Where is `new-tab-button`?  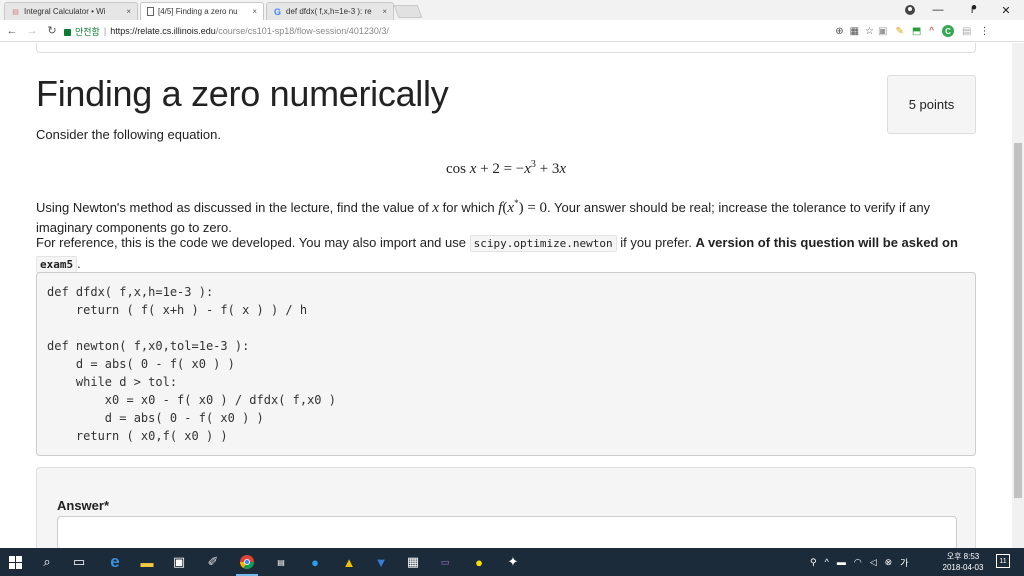
new-tab-button is located at coordinates (408, 11).